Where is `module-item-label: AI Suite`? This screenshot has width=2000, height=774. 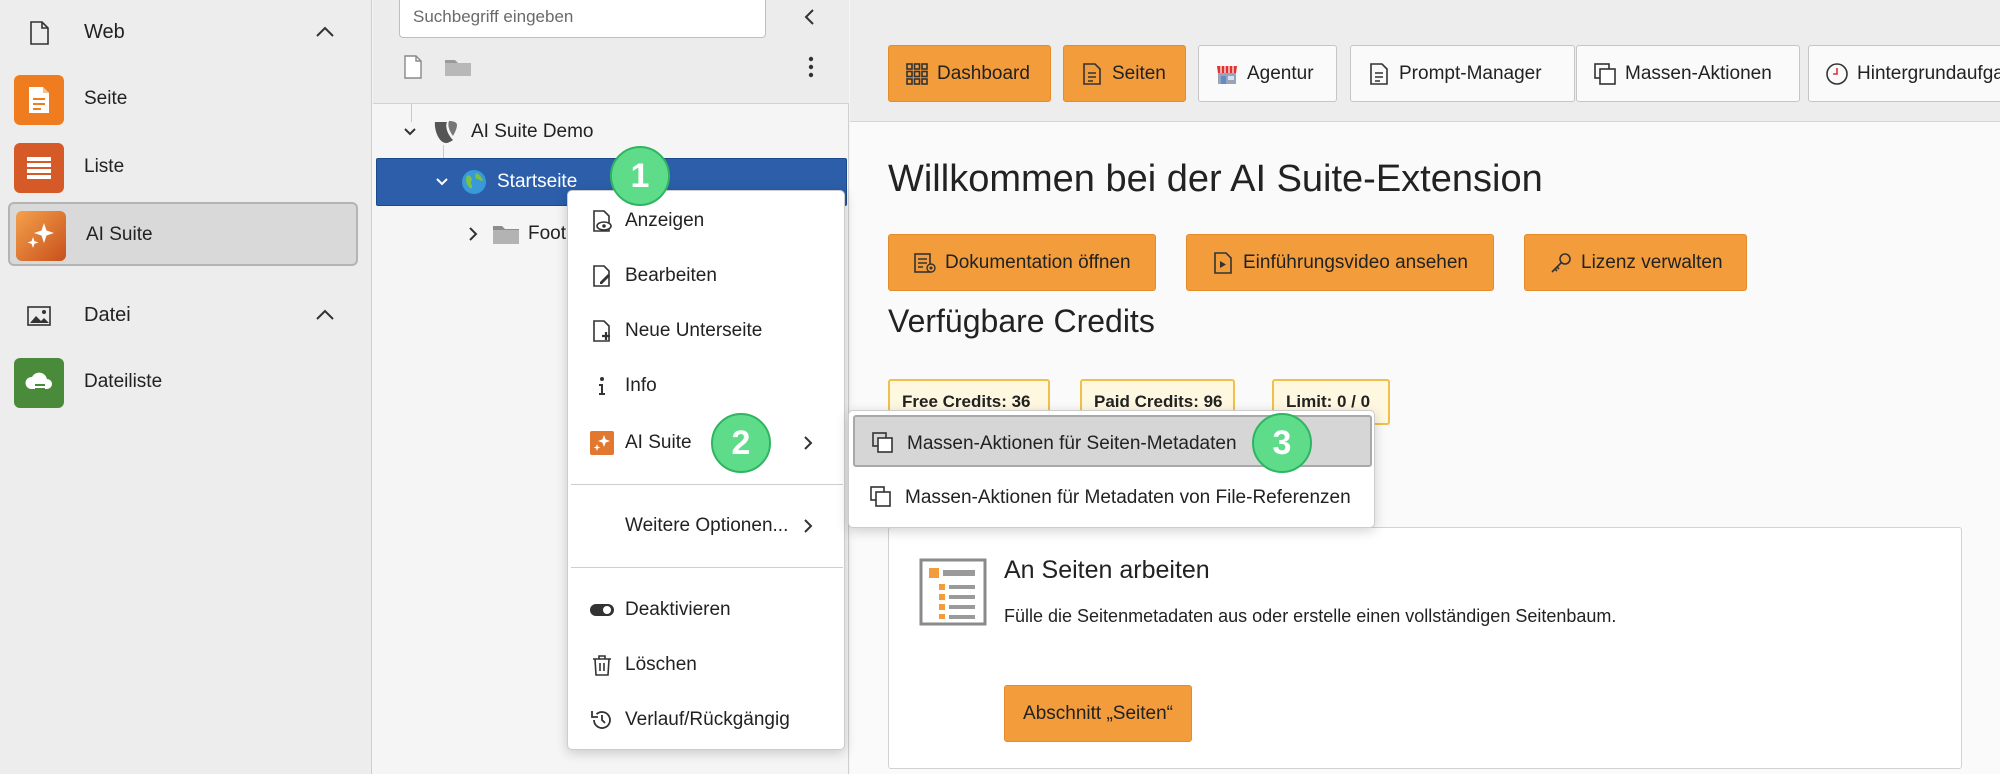
module-item-label: AI Suite is located at coordinates (119, 234).